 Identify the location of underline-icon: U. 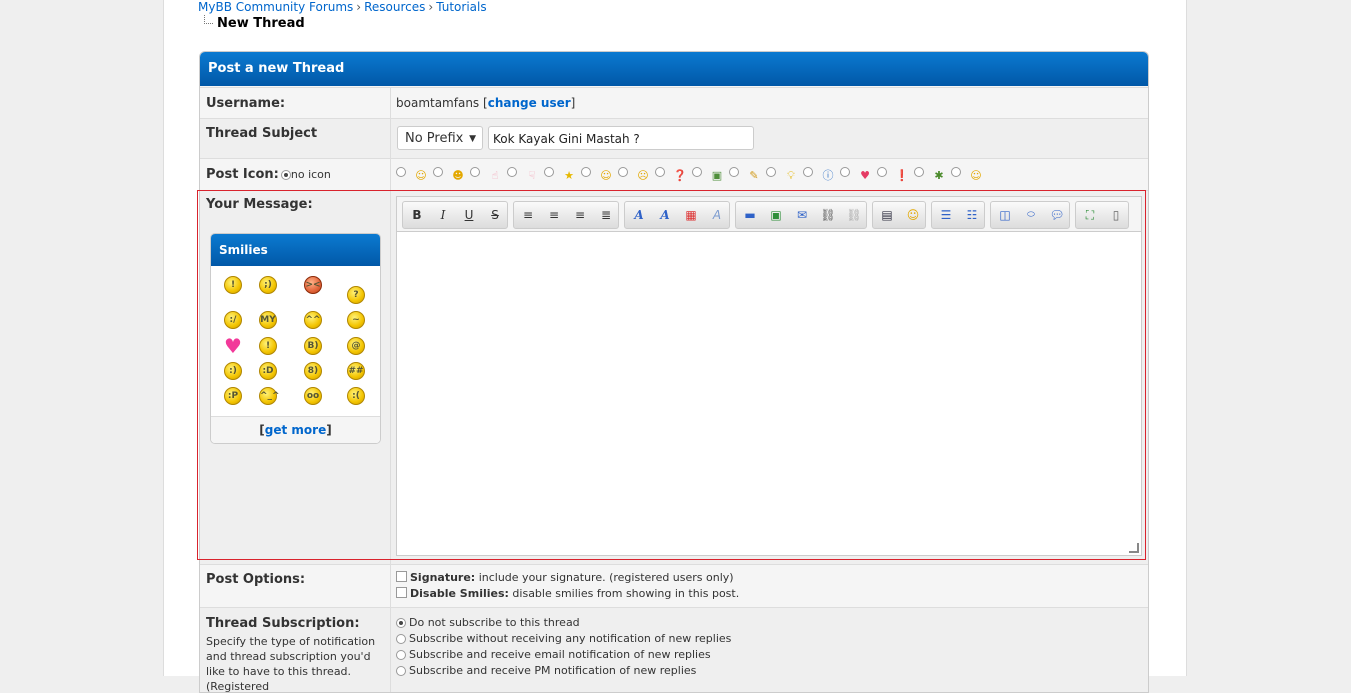
(469, 215).